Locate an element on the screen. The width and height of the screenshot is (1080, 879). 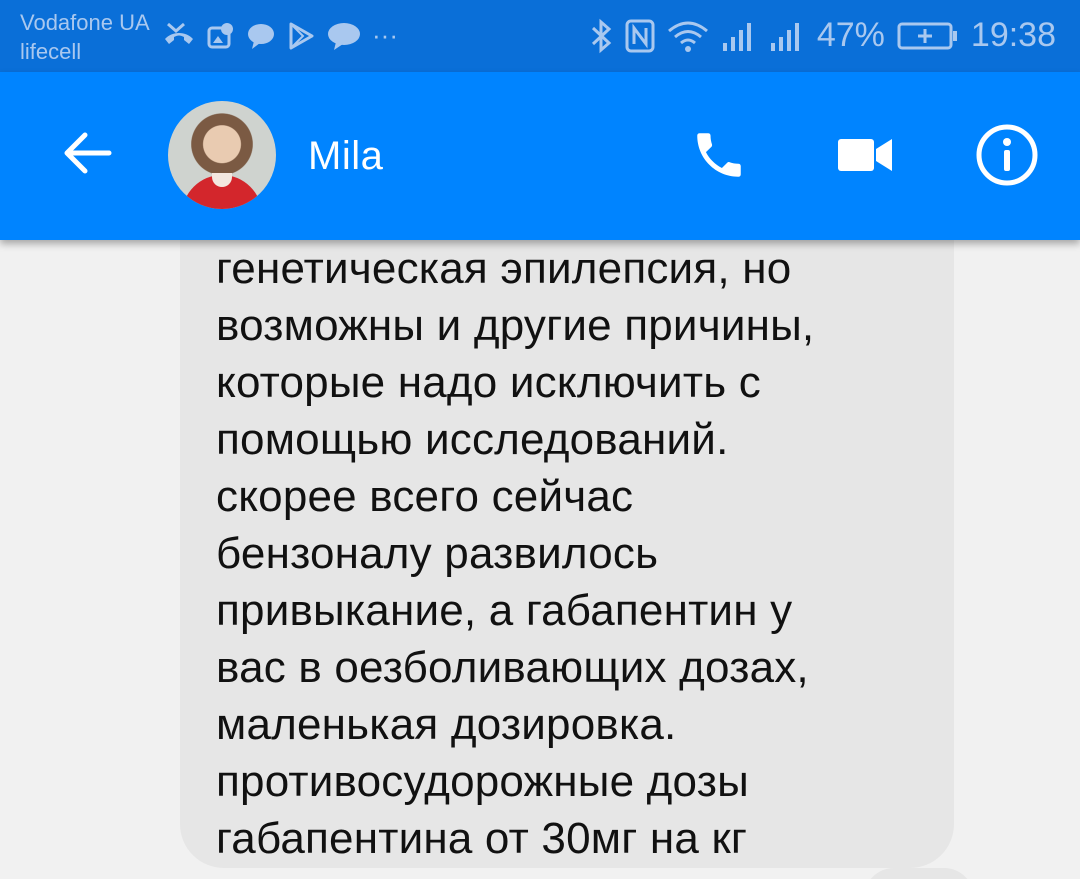
video-call-button is located at coordinates (865, 157).